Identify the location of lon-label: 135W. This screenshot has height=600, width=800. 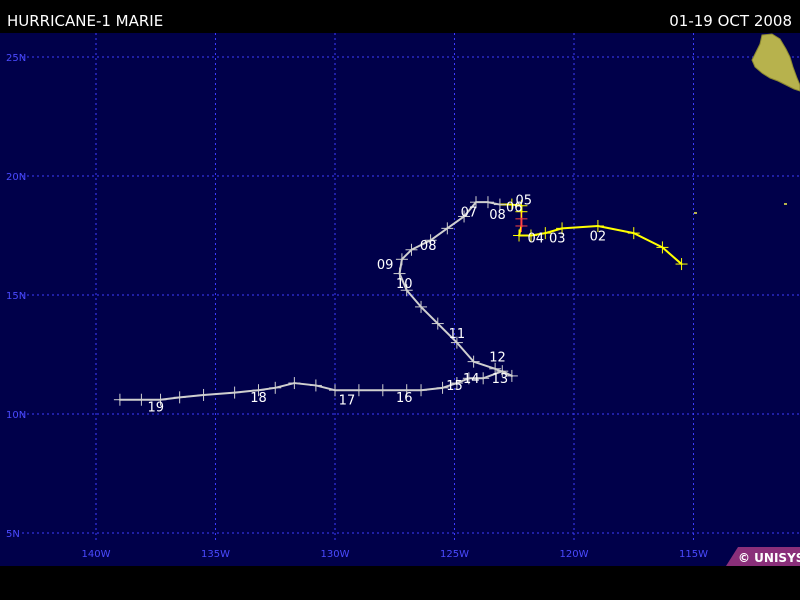
(215, 554).